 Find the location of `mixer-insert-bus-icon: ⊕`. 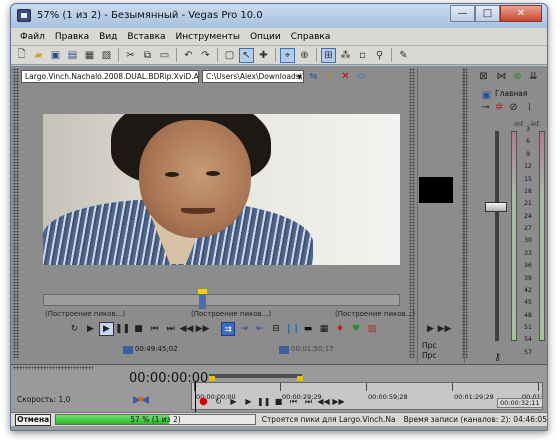

mixer-insert-bus-icon: ⊕ is located at coordinates (517, 76).